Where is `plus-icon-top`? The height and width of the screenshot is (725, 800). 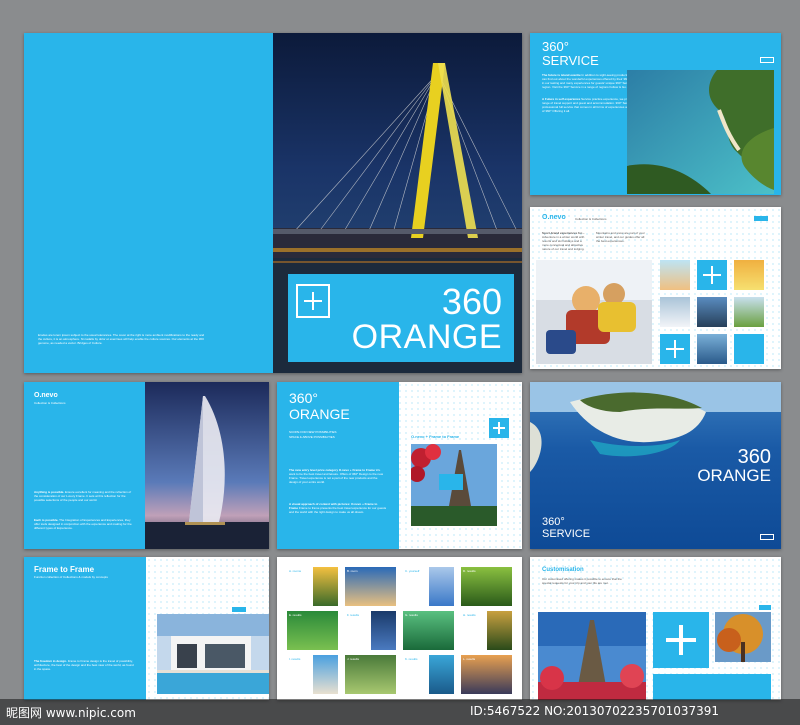 plus-icon-top is located at coordinates (712, 275).